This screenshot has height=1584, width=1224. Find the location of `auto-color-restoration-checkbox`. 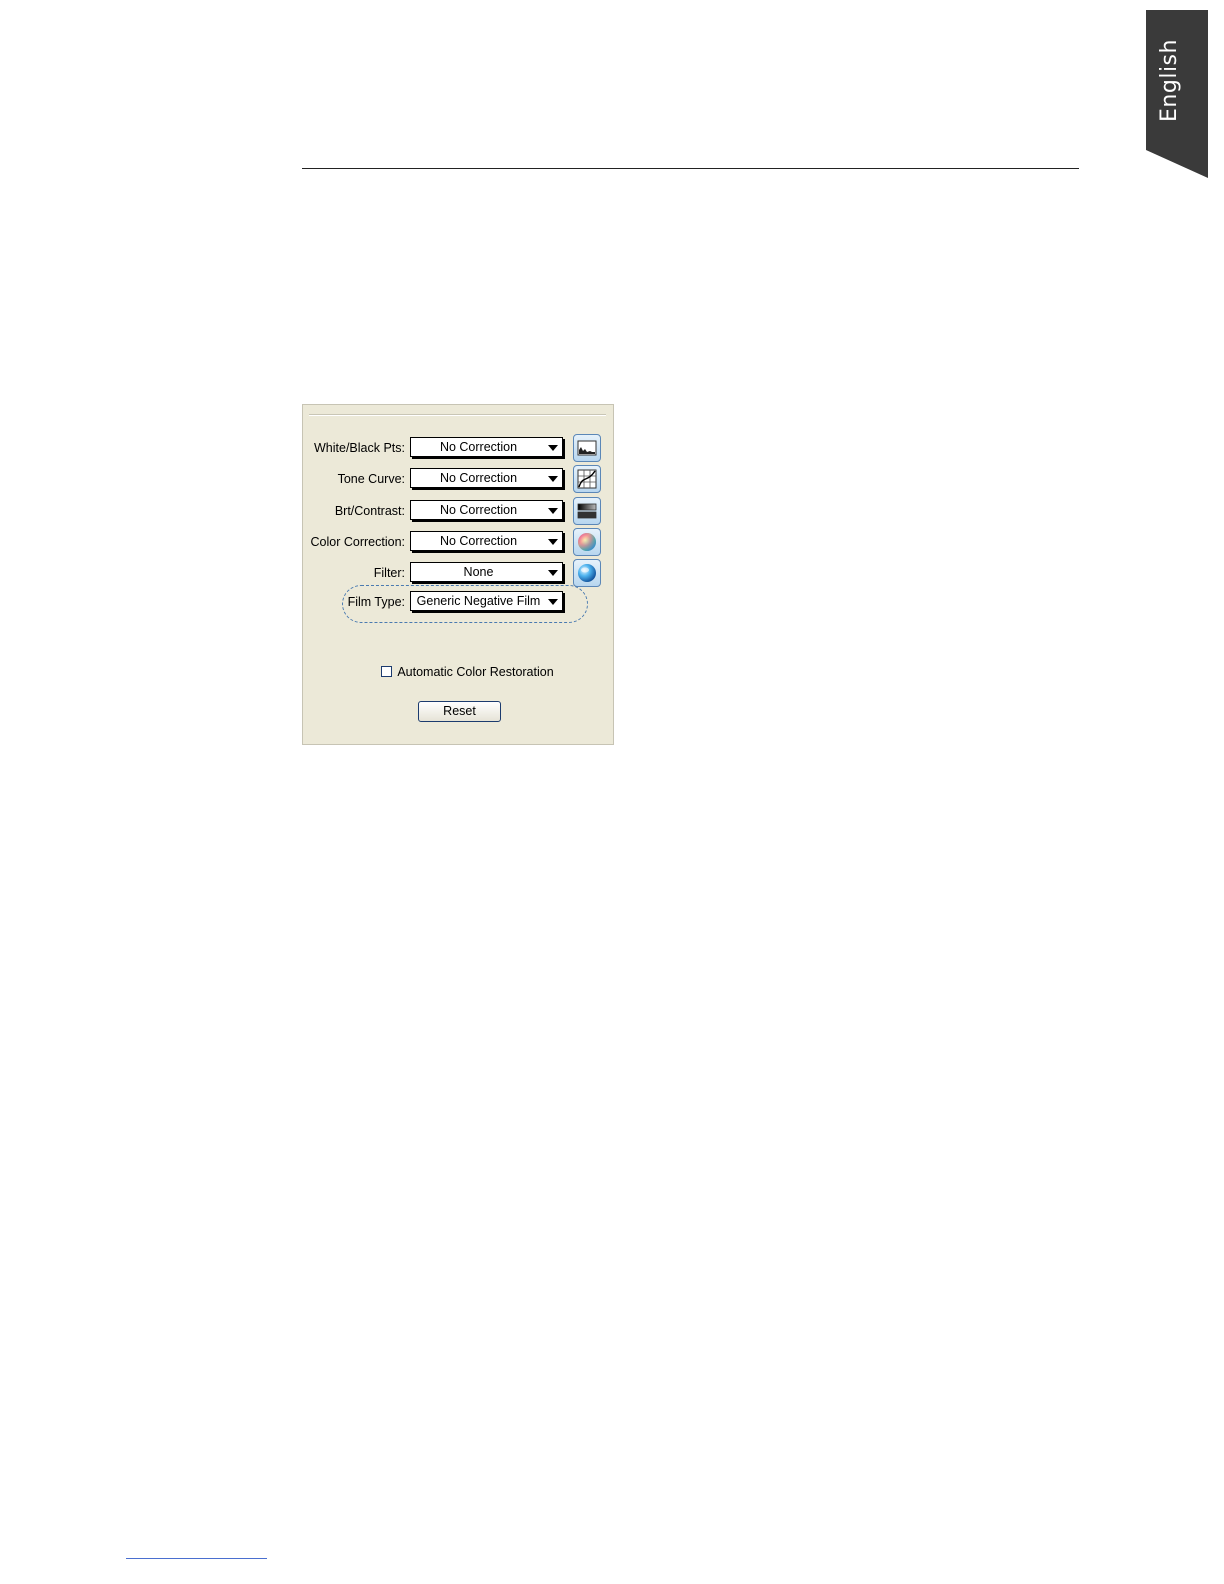

auto-color-restoration-checkbox is located at coordinates (386, 672).